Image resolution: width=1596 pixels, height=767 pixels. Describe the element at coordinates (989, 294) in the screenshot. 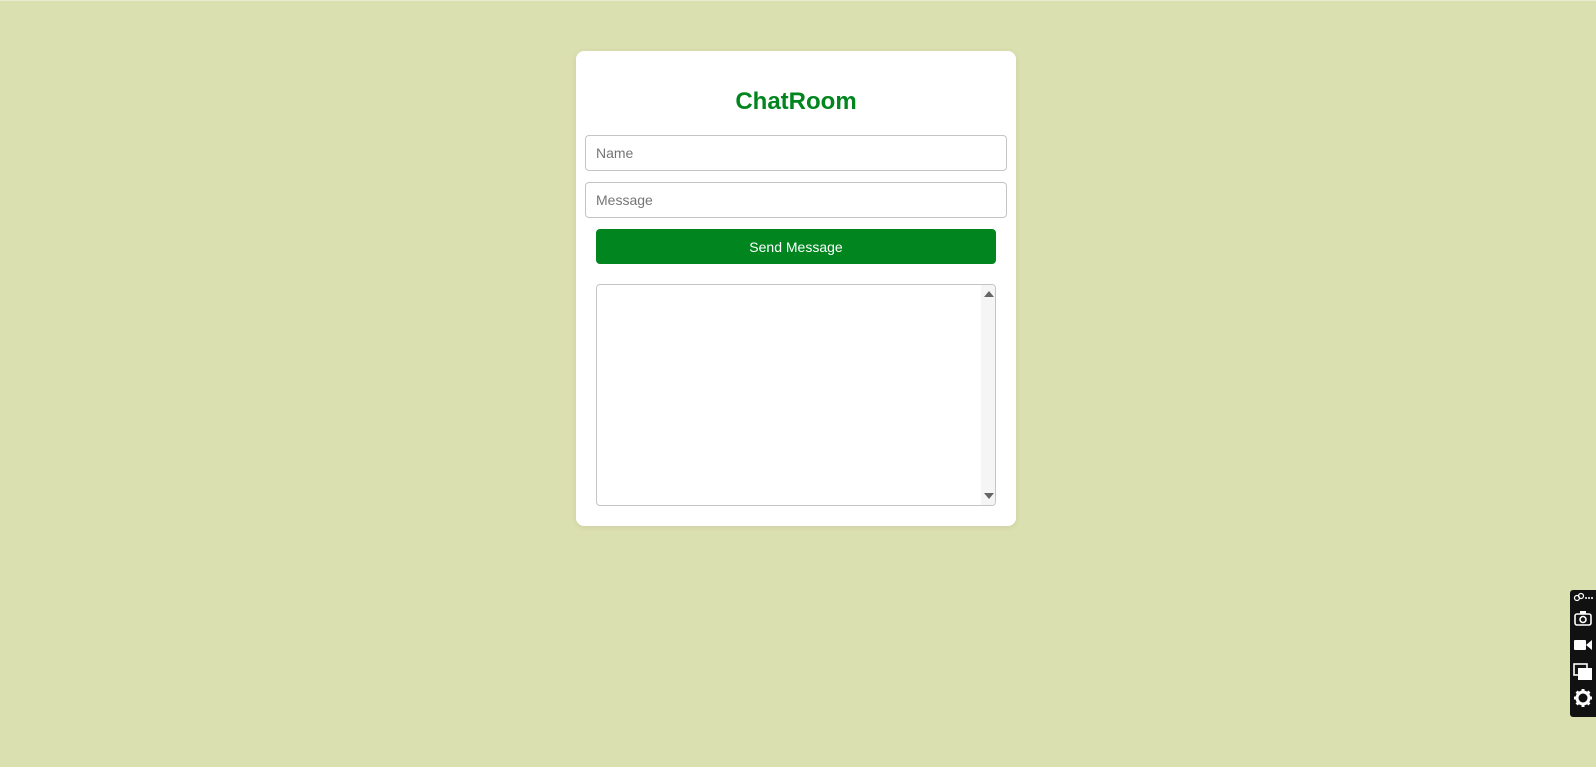

I see `scroll-up-arrow-icon` at that location.